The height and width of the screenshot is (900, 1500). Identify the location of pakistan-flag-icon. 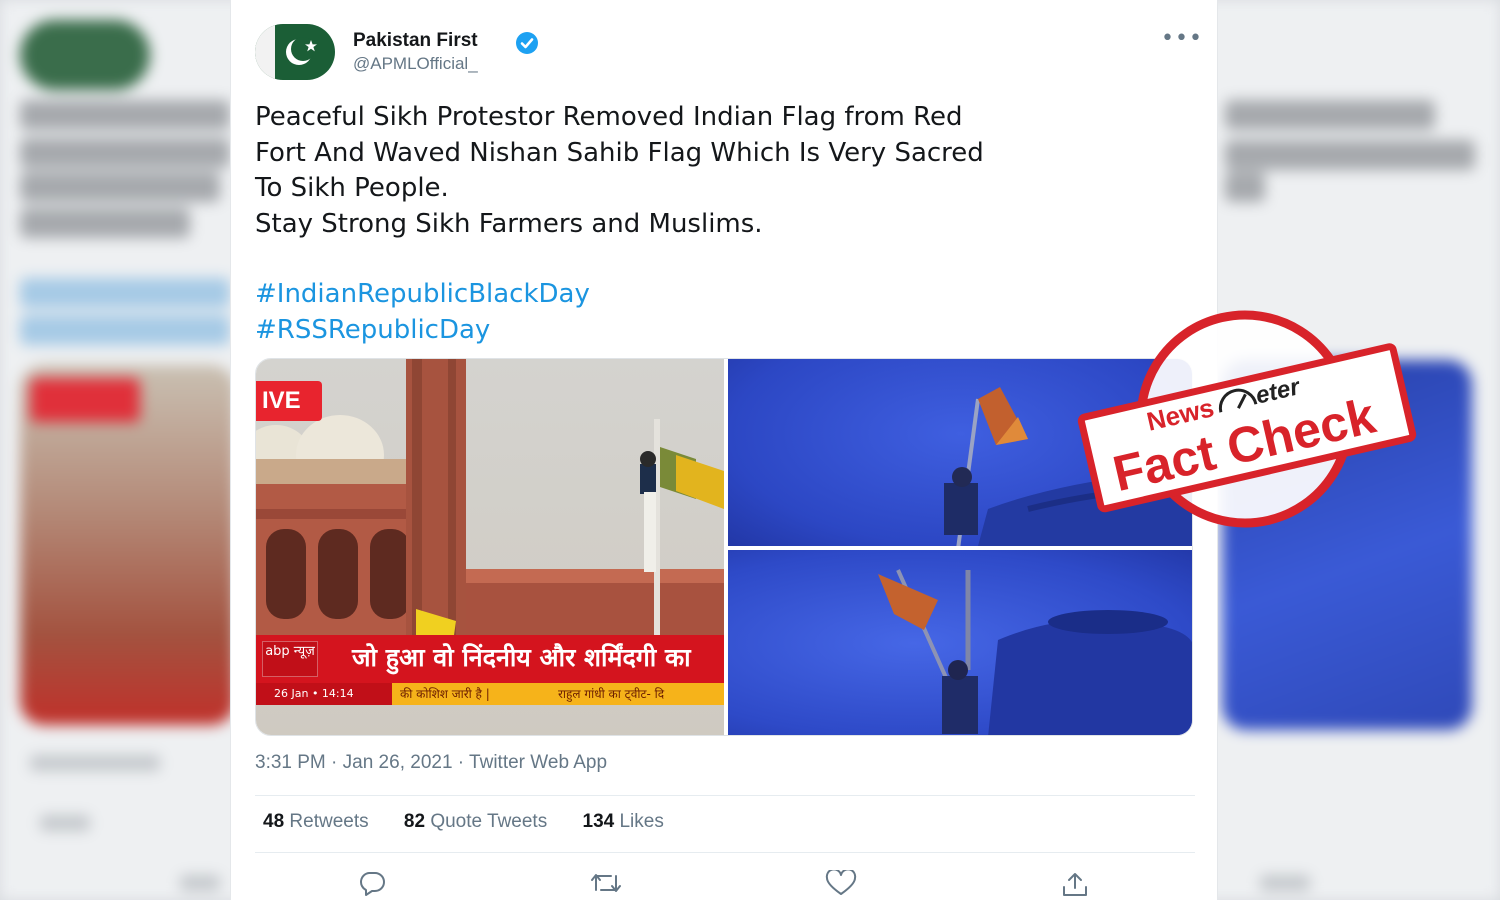
(301, 51).